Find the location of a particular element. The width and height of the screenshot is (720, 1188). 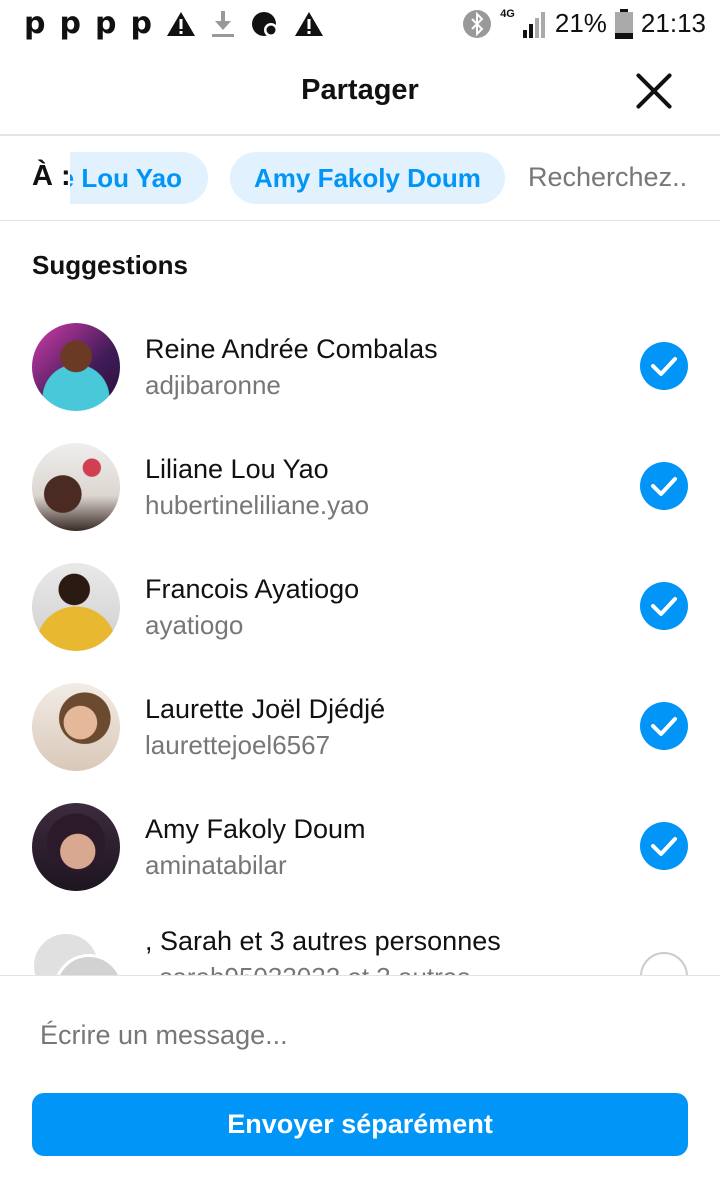

list-item: Amy Fakoly Doum aminatabilar is located at coordinates (360, 840).